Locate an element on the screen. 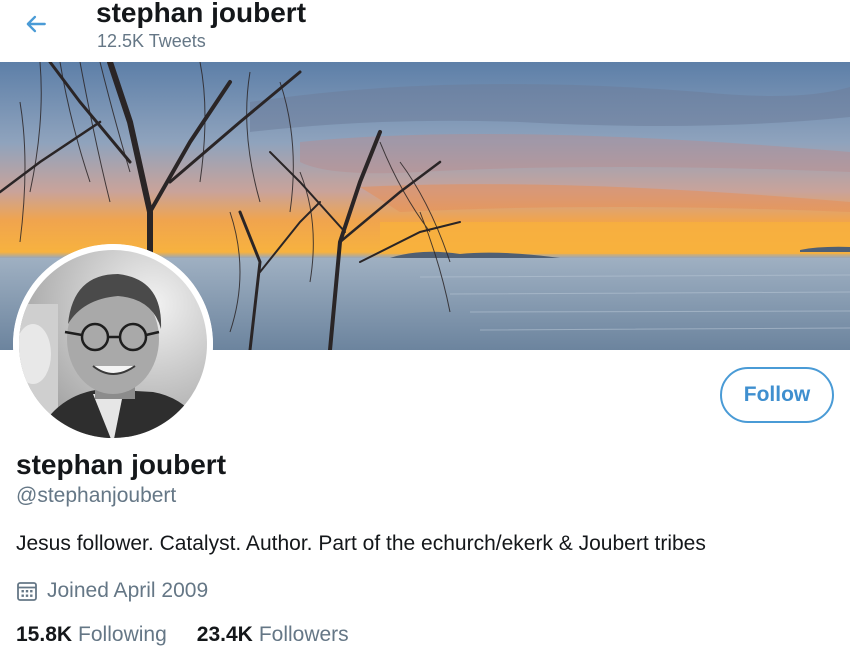 The image size is (850, 649). following-label: Following is located at coordinates (122, 634).